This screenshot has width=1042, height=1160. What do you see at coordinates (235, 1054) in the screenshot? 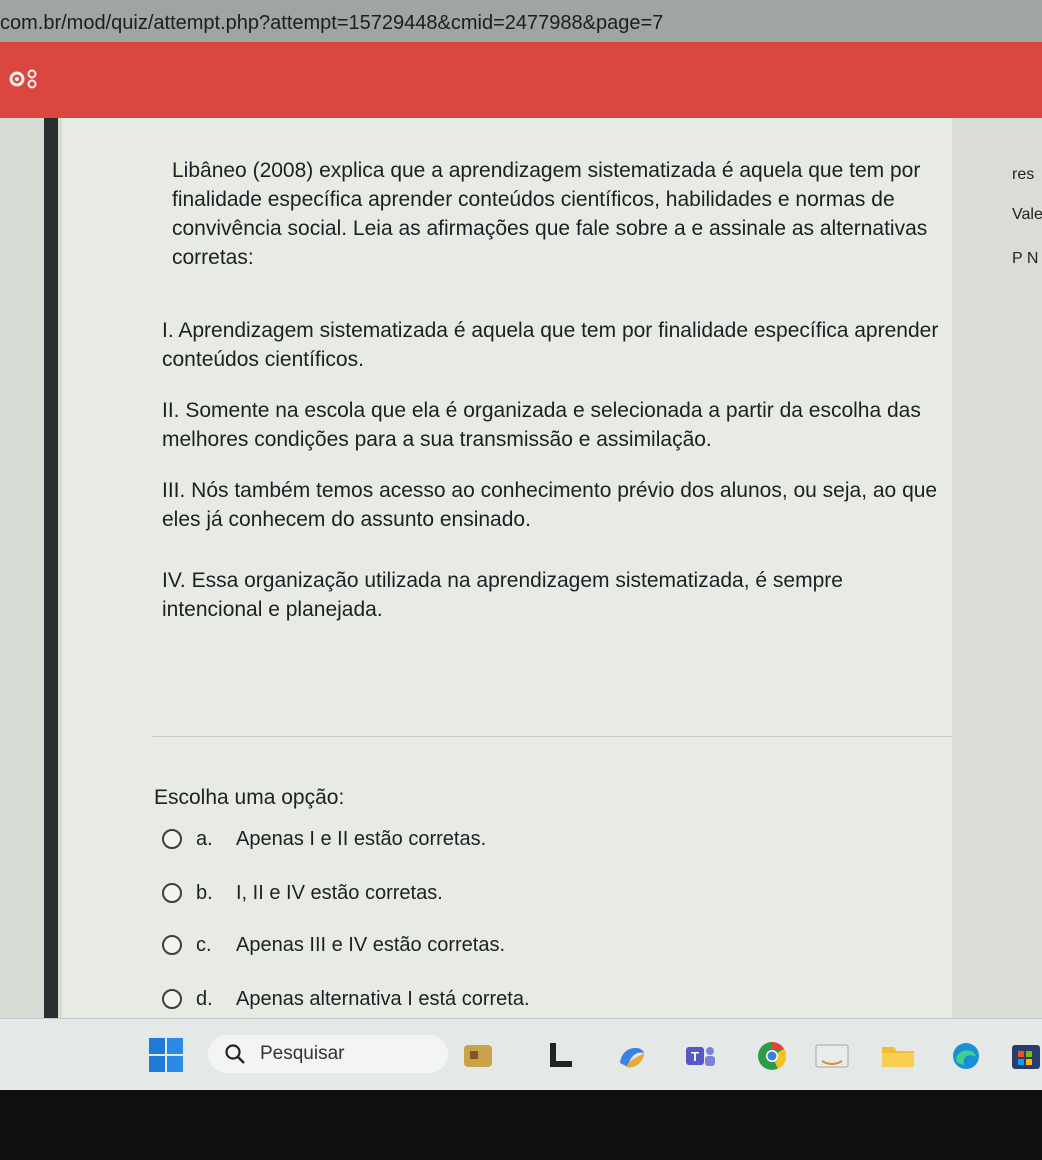
I see `search-icon` at bounding box center [235, 1054].